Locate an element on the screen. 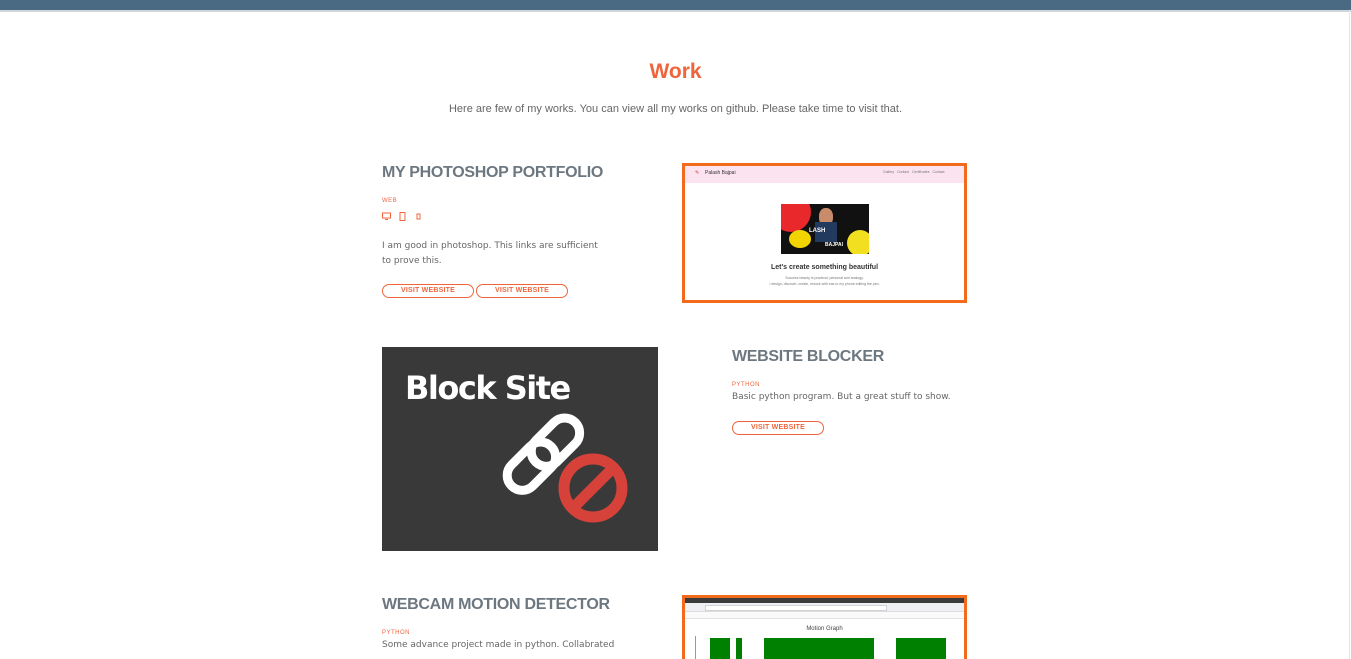 Image resolution: width=1351 pixels, height=659 pixels. preview-graph-title: Motion Graph is located at coordinates (824, 629).